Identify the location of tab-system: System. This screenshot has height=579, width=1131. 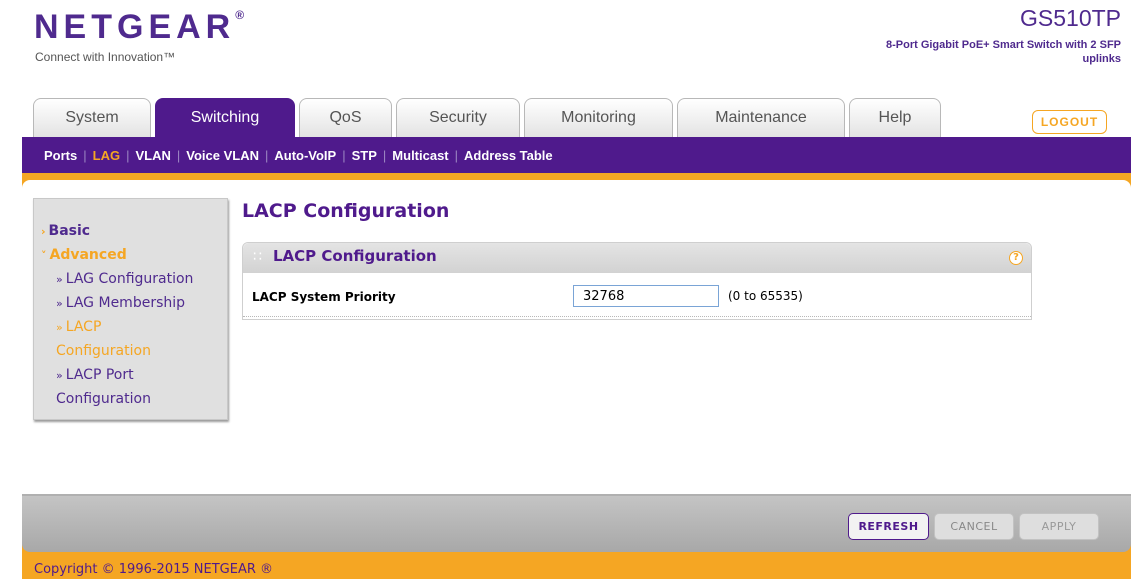
(92, 117).